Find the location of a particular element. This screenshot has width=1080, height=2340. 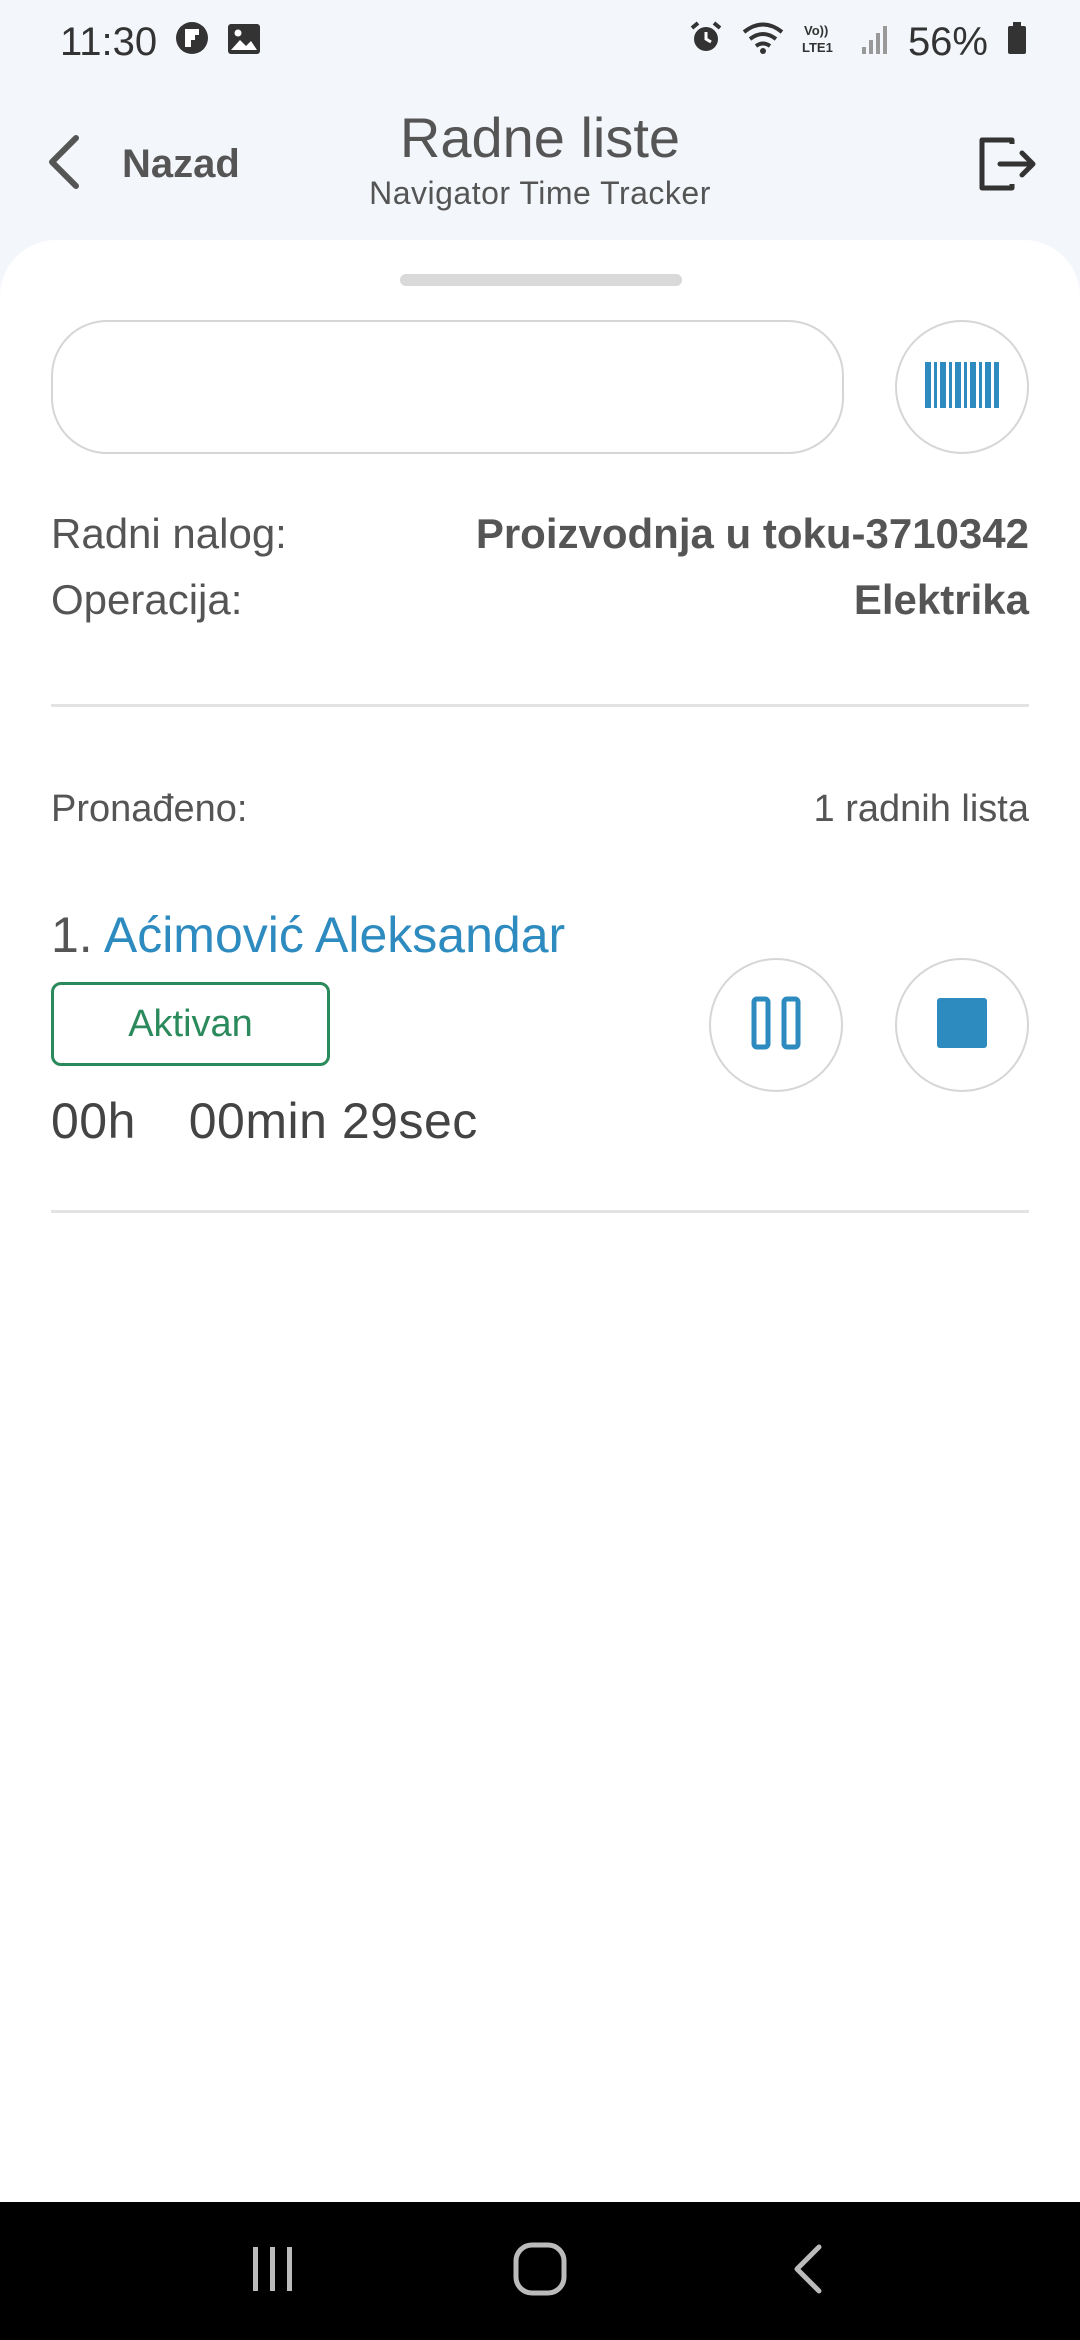

pause-button is located at coordinates (776, 1025).